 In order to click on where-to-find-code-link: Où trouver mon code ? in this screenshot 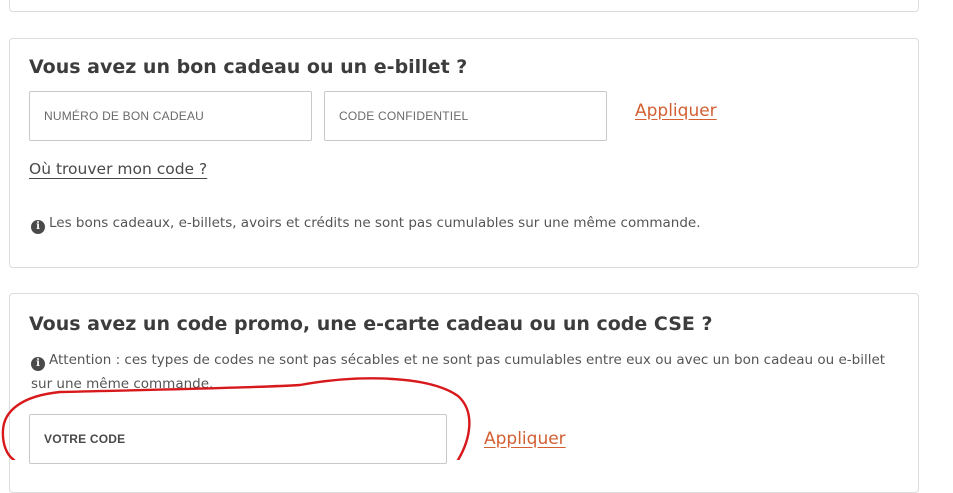, I will do `click(118, 169)`.